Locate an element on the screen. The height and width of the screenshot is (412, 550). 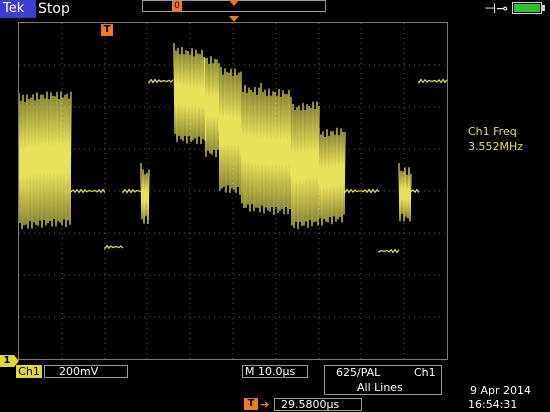
brand-logo: Tek is located at coordinates (18, 9).